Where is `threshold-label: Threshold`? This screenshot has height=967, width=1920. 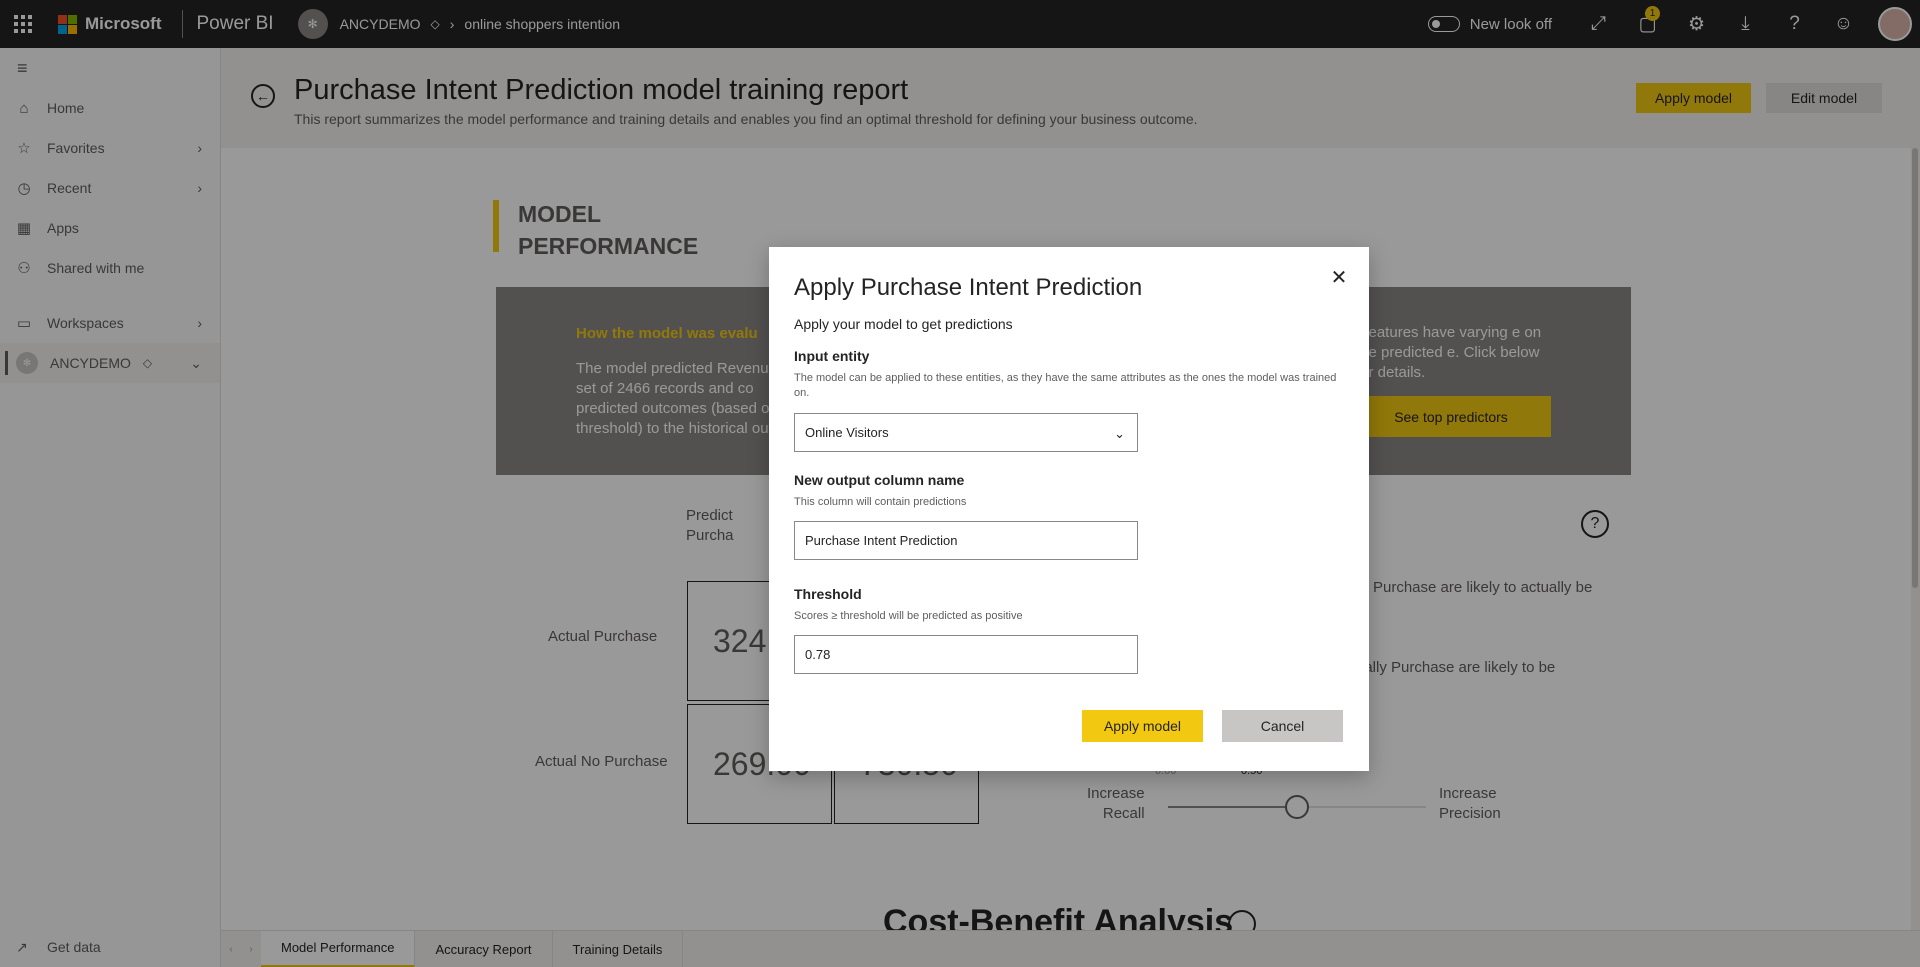 threshold-label: Threshold is located at coordinates (828, 594).